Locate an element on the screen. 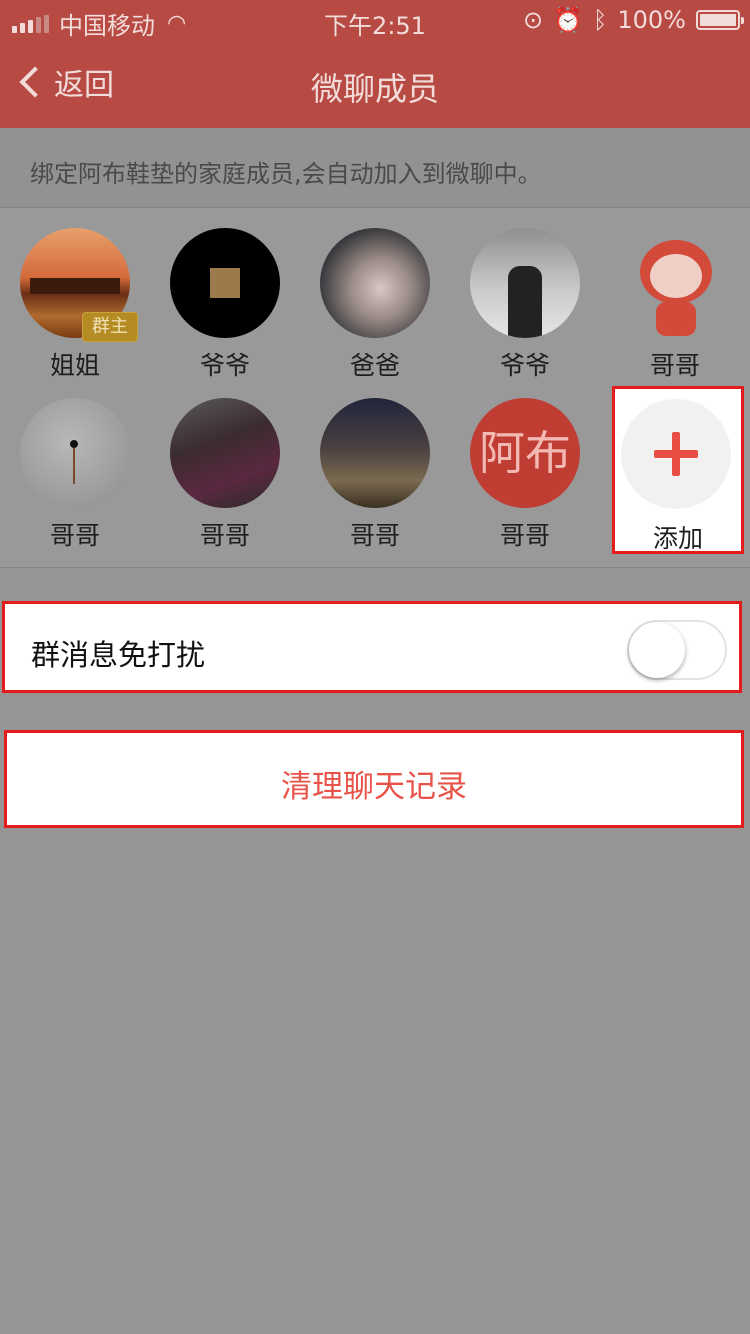 Image resolution: width=750 pixels, height=1334 pixels. clear-chat-label: 清理聊天记录 is located at coordinates (374, 787).